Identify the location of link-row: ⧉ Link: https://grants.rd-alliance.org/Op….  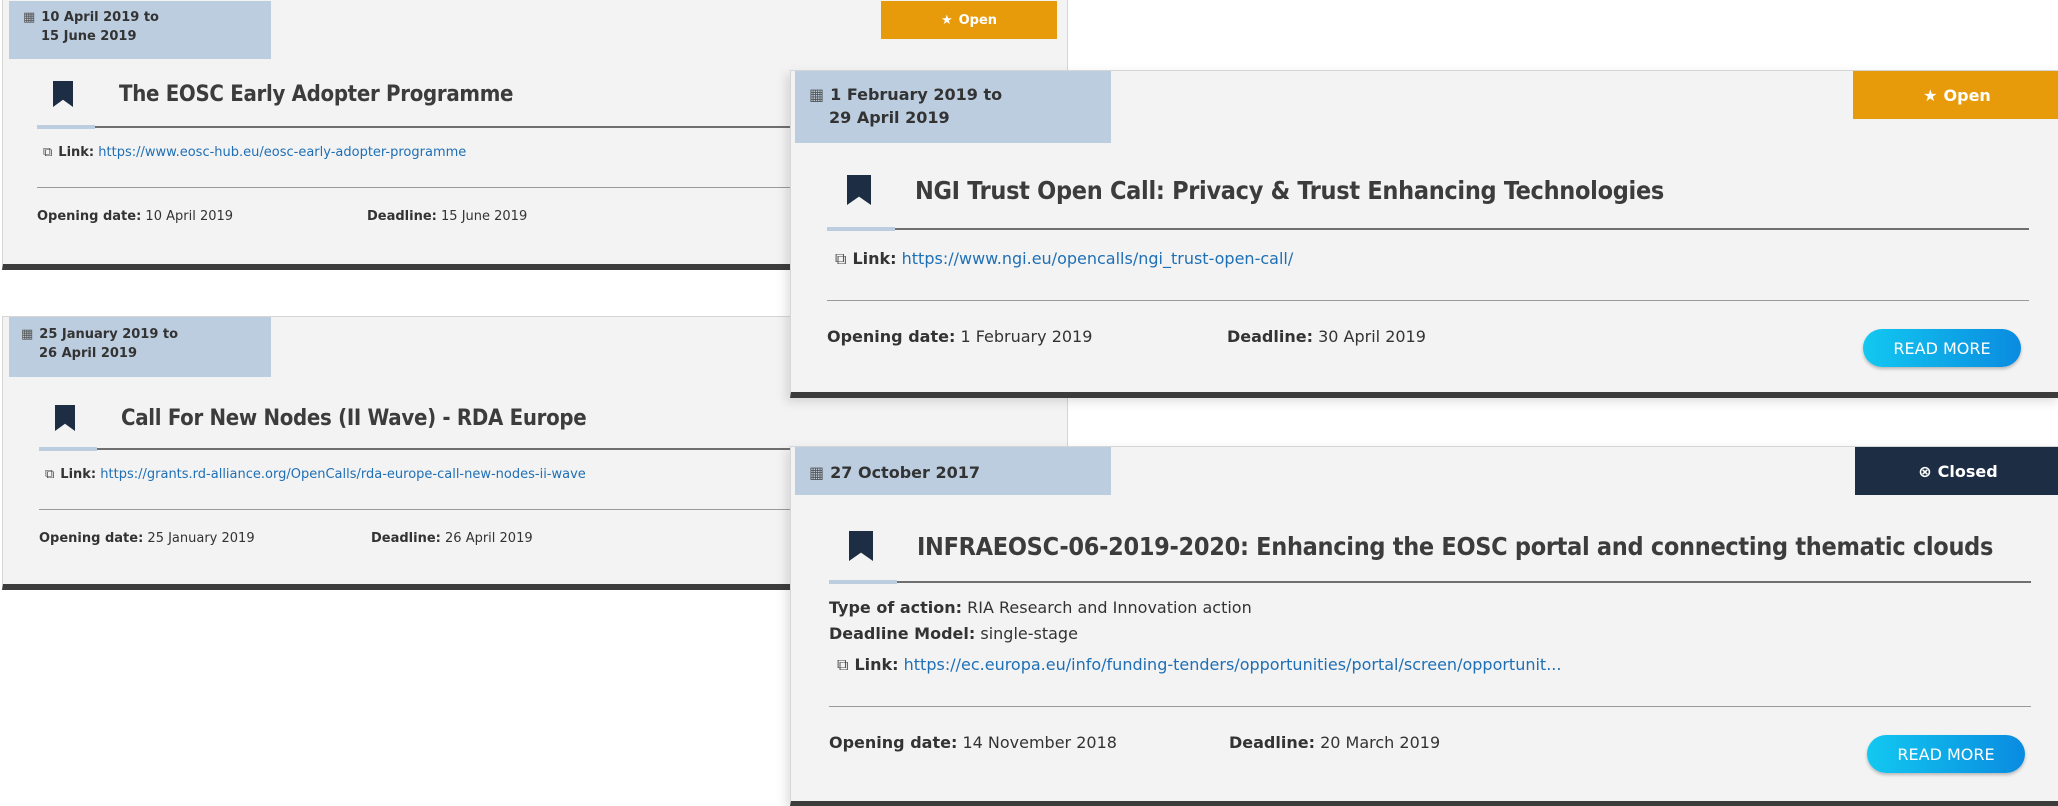
(315, 474).